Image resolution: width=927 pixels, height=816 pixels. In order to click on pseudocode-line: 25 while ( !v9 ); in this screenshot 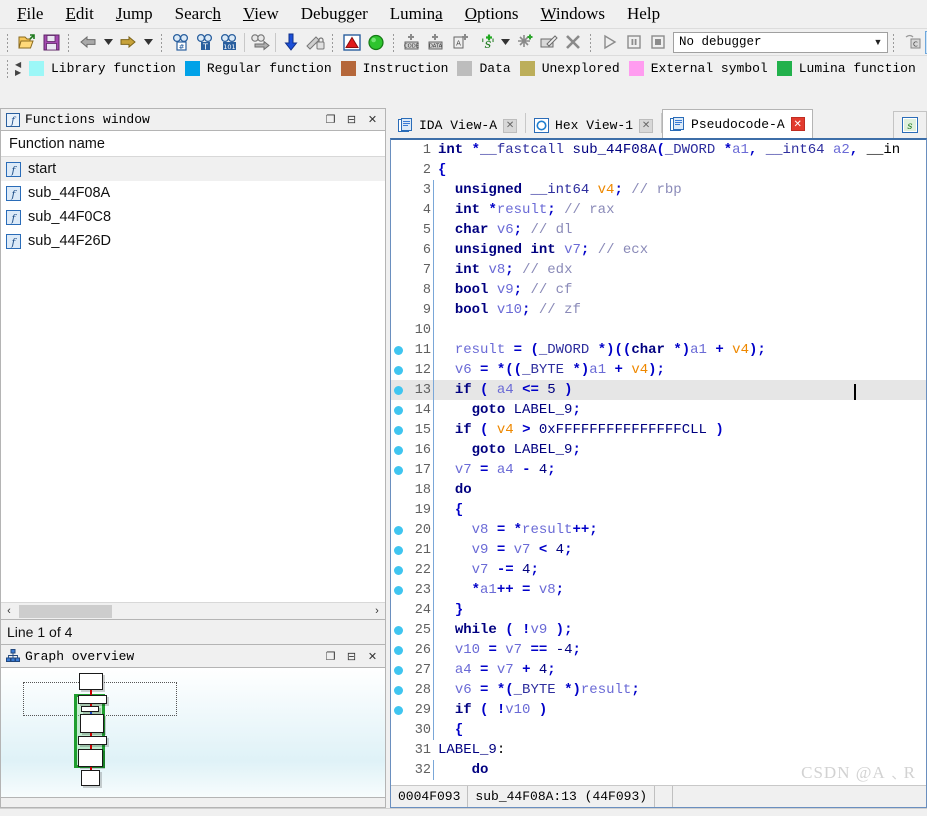, I will do `click(658, 630)`.